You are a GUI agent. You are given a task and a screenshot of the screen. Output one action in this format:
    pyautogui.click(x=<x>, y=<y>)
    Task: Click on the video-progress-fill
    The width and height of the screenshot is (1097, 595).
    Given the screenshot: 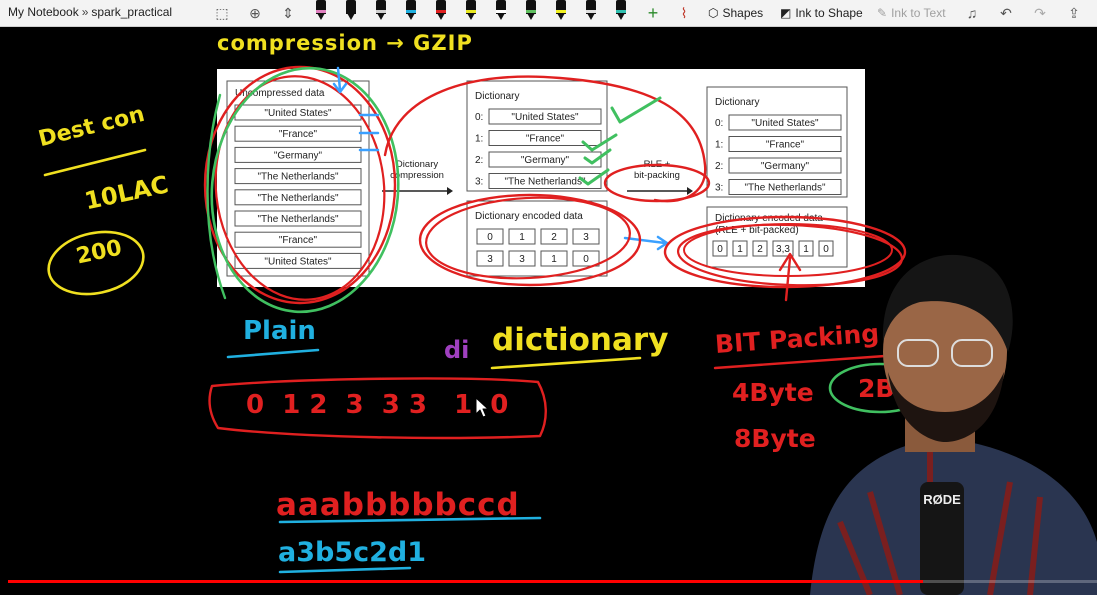 What is the action you would take?
    pyautogui.click(x=465, y=581)
    